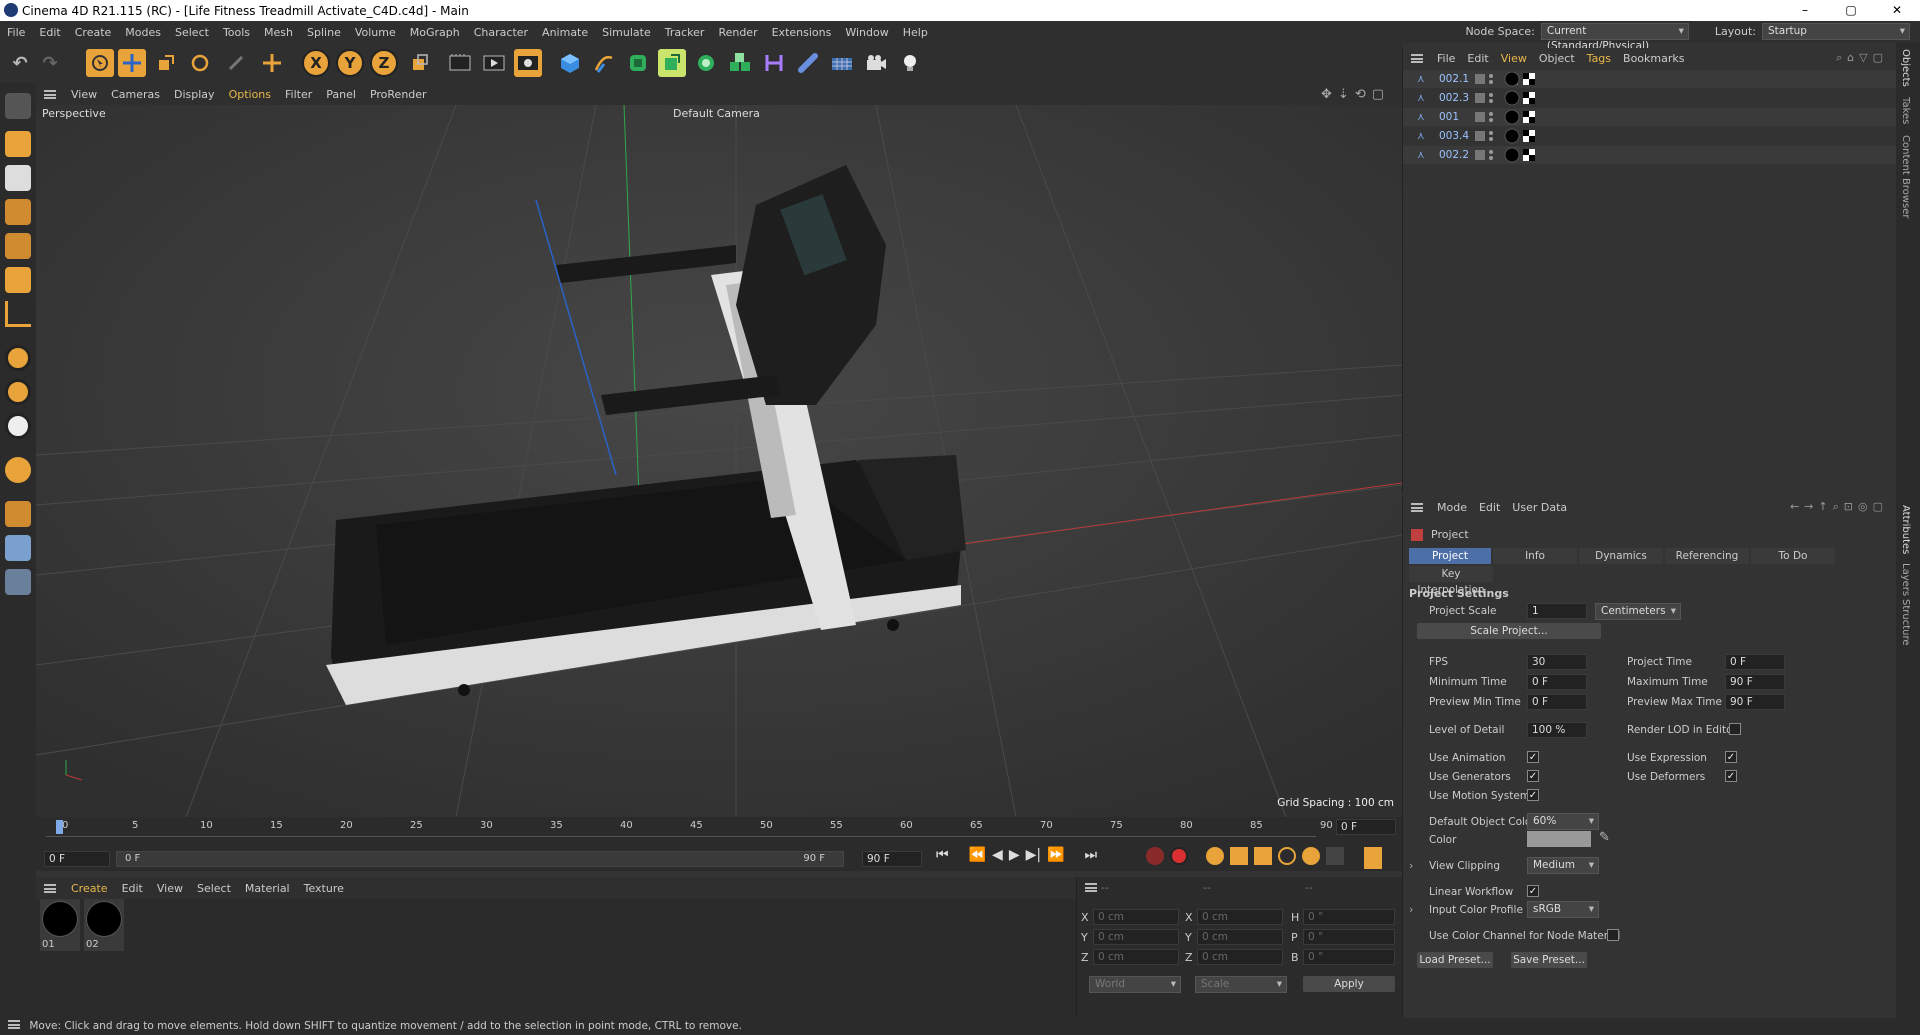  What do you see at coordinates (1805, 10) in the screenshot?
I see `minimize-button: –` at bounding box center [1805, 10].